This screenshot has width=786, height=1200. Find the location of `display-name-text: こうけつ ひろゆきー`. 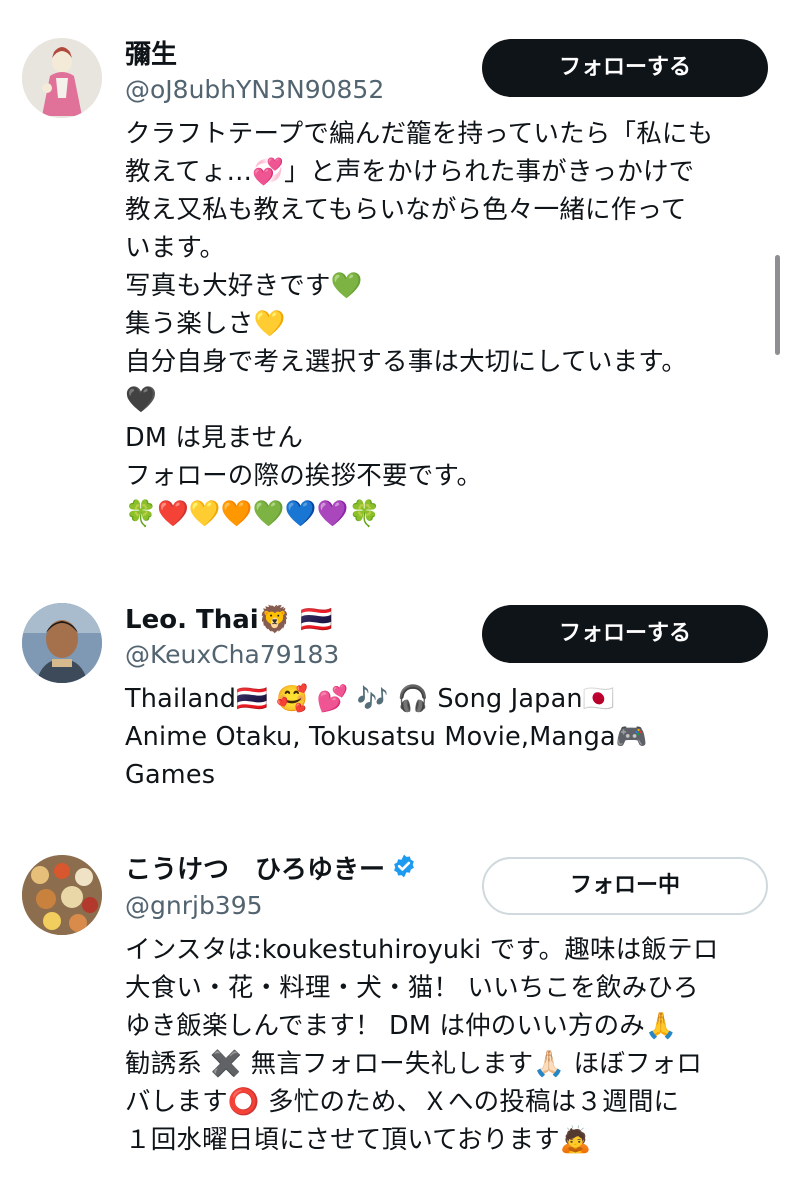

display-name-text: こうけつ ひろゆきー is located at coordinates (255, 870).